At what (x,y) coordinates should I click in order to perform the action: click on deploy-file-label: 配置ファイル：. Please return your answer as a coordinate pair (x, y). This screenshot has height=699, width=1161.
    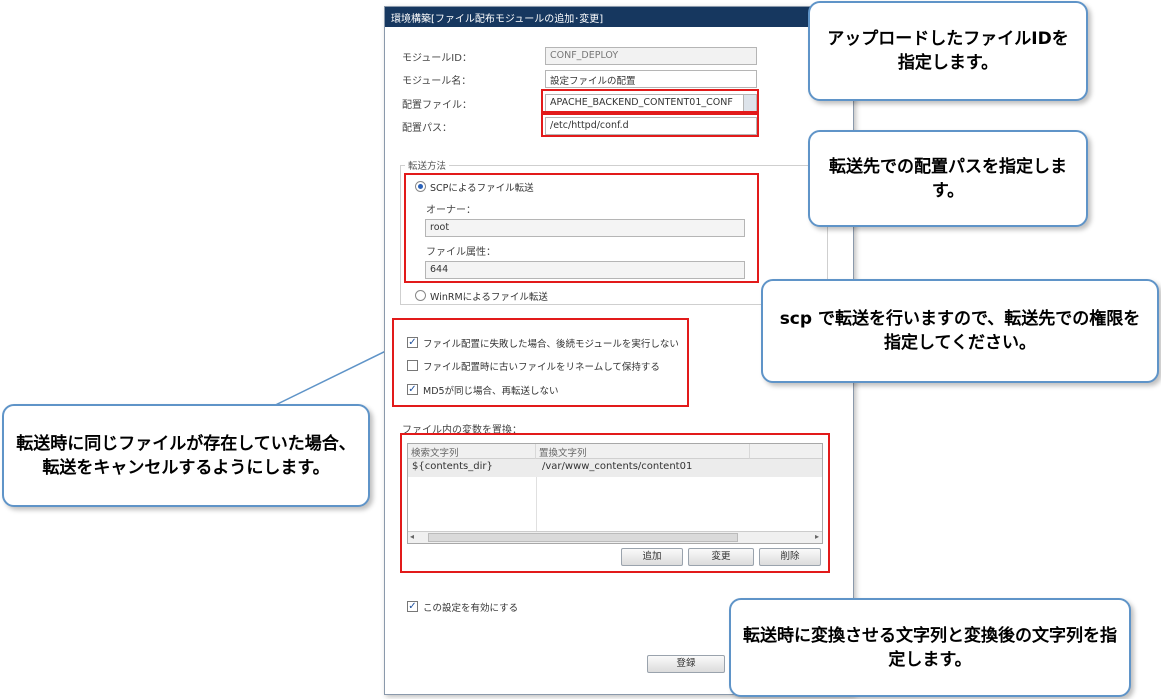
    Looking at the image, I should click on (437, 105).